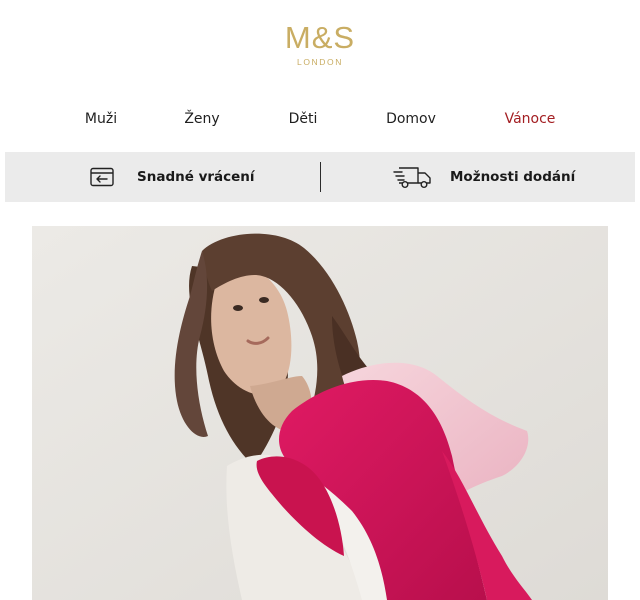 The height and width of the screenshot is (600, 640). Describe the element at coordinates (411, 119) in the screenshot. I see `nav-item-domov: Domov` at that location.